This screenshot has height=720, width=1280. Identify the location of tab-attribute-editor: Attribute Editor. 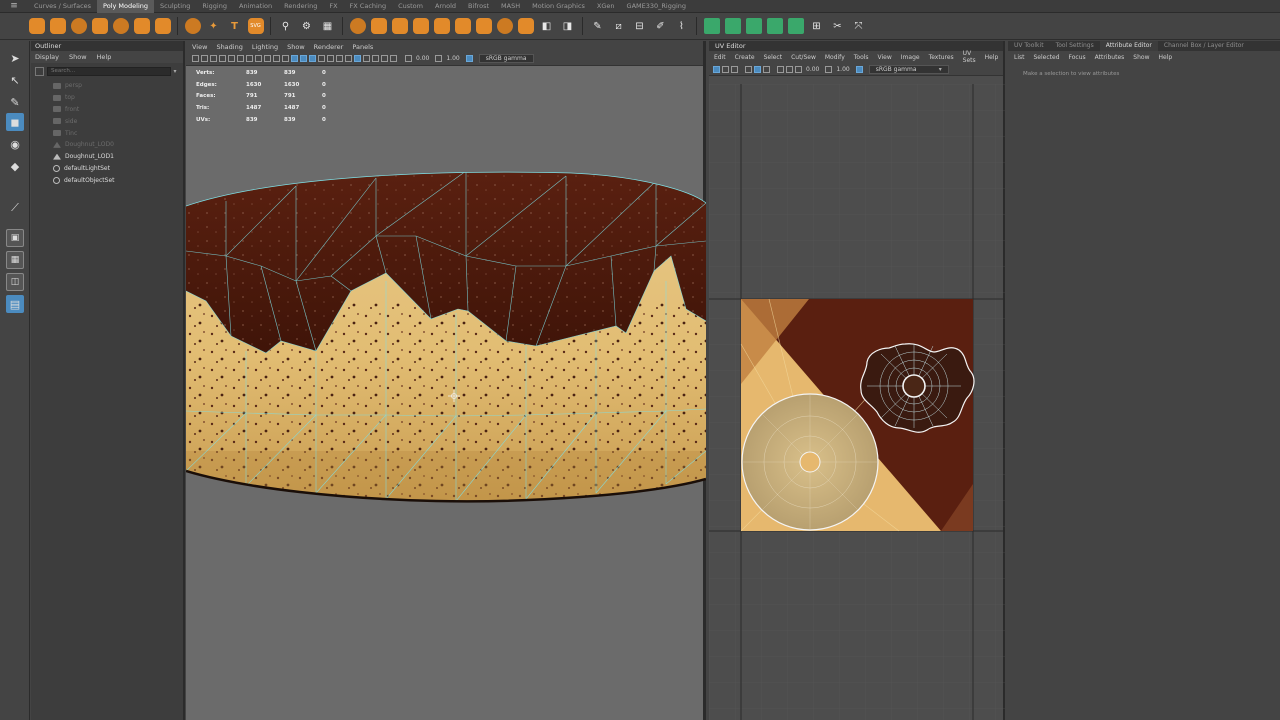
(1128, 46).